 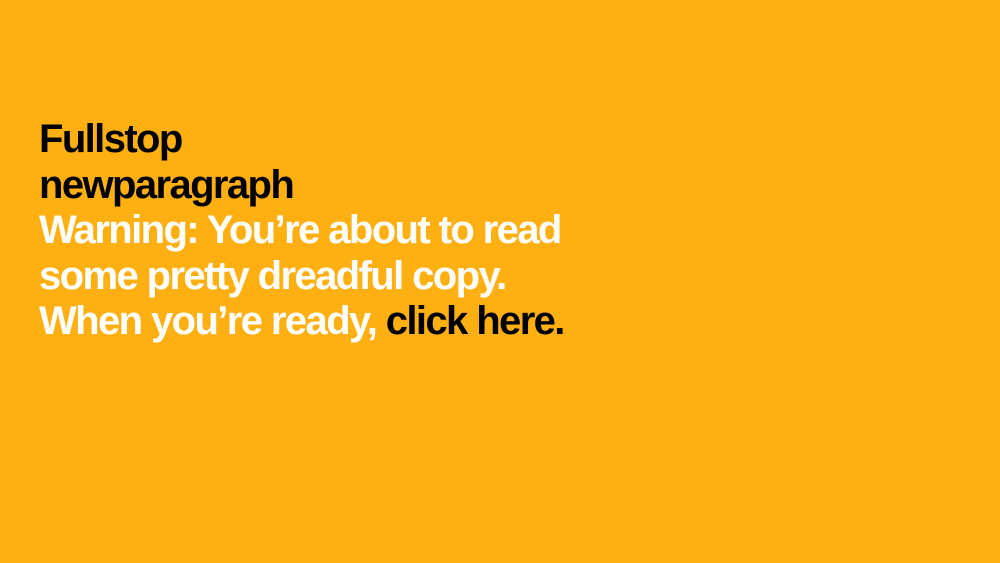 What do you see at coordinates (476, 321) in the screenshot?
I see `click-here-link: click here.` at bounding box center [476, 321].